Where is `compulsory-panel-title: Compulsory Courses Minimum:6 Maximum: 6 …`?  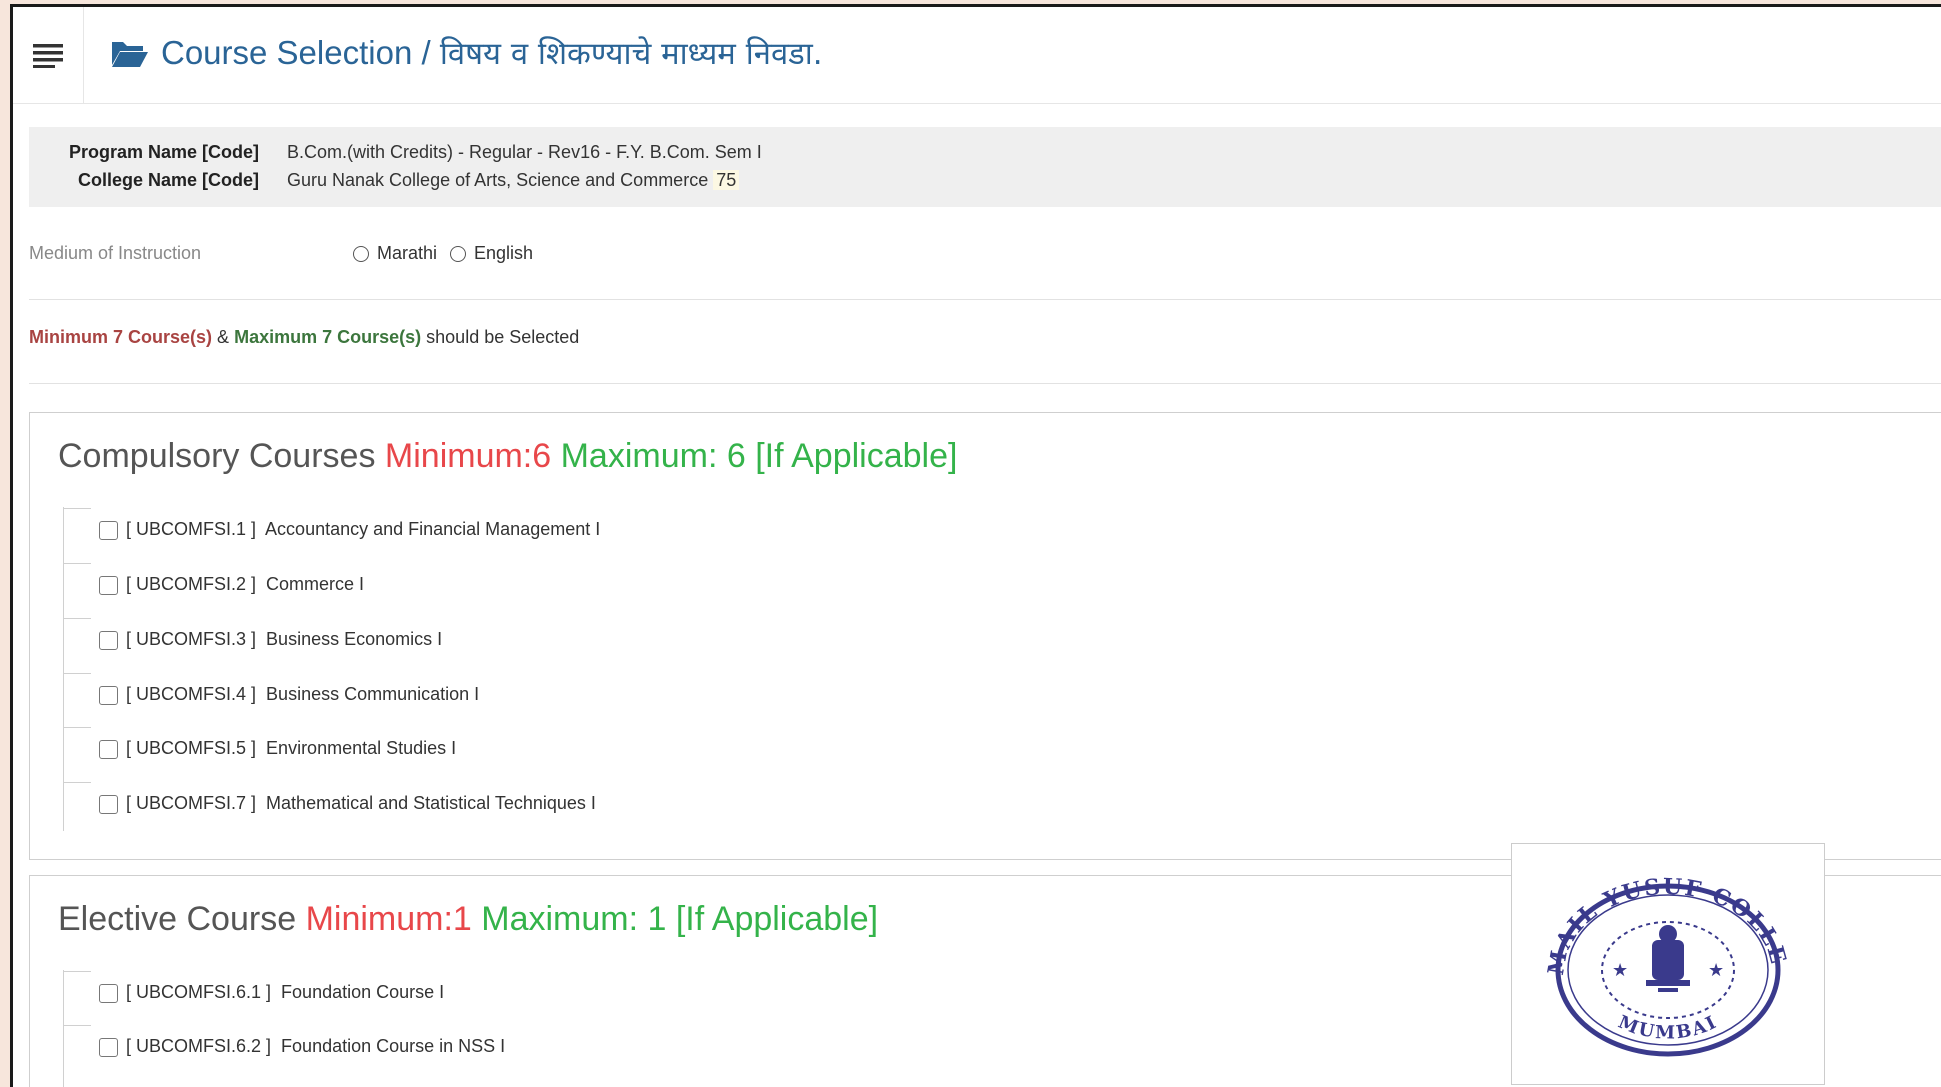
compulsory-panel-title: Compulsory Courses Minimum:6 Maximum: 6 … is located at coordinates (507, 456).